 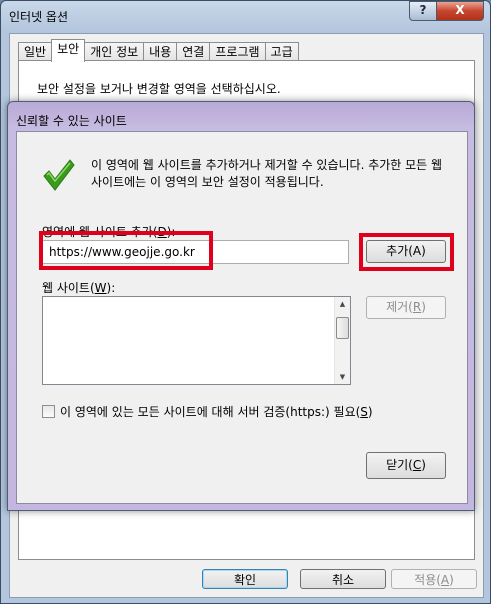 I want to click on add-site-label: 영역에 웹 사이트 추가(D):, so click(x=109, y=232).